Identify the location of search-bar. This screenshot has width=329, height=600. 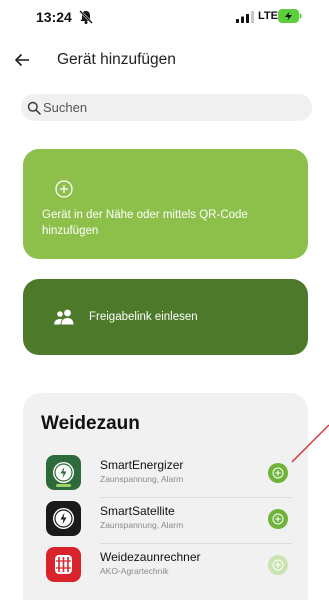
(166, 107).